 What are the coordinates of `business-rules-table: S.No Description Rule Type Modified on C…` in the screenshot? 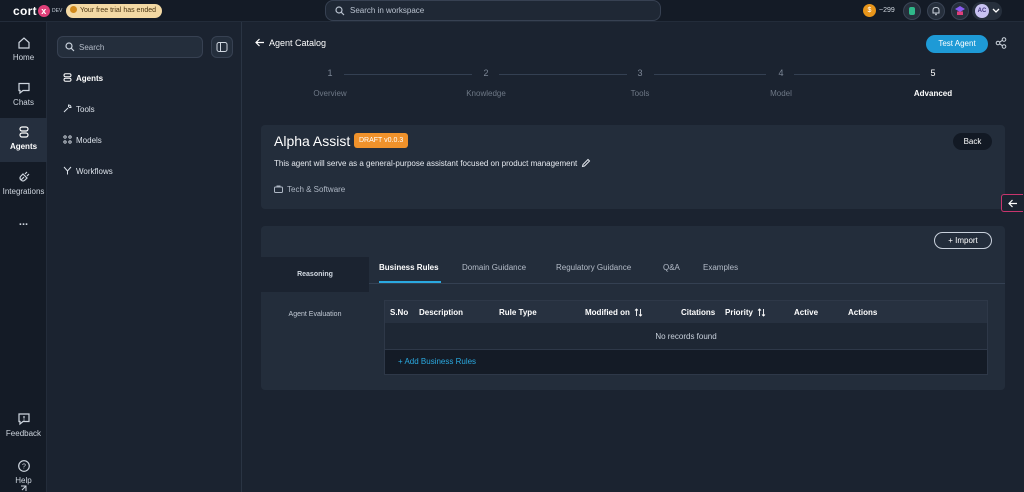 It's located at (686, 337).